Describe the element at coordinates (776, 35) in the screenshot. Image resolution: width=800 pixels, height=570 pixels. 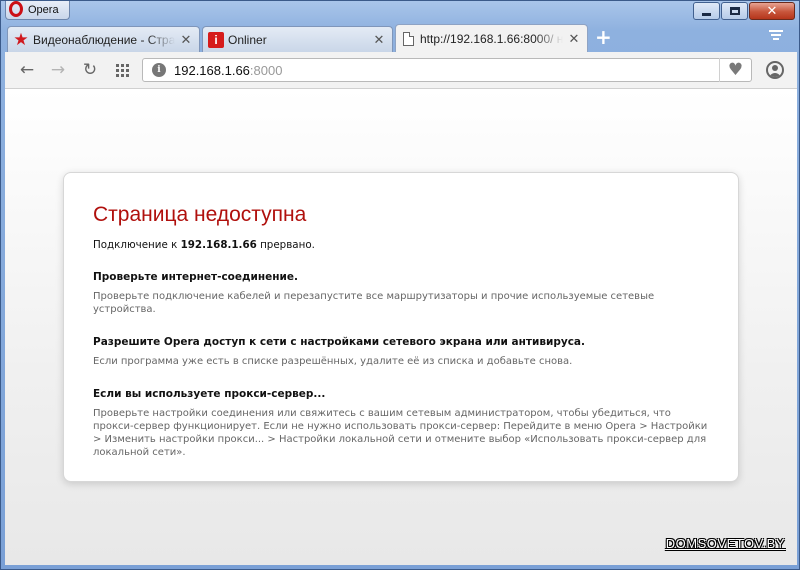
I see `tab-menu-icon` at that location.